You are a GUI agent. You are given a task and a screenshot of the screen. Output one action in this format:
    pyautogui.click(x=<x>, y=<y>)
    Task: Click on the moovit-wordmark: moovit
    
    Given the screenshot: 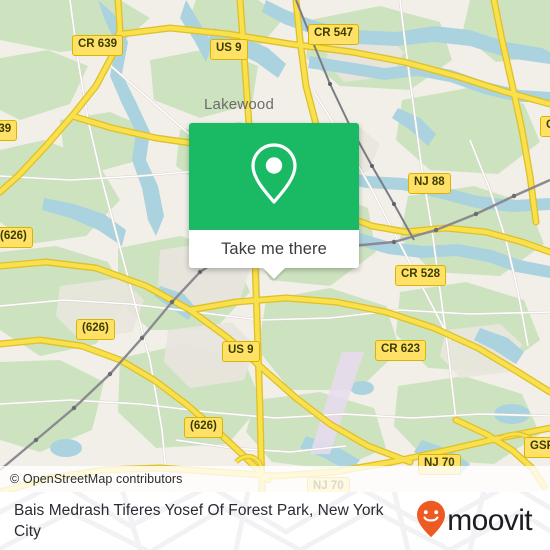 What is the action you would take?
    pyautogui.click(x=489, y=520)
    